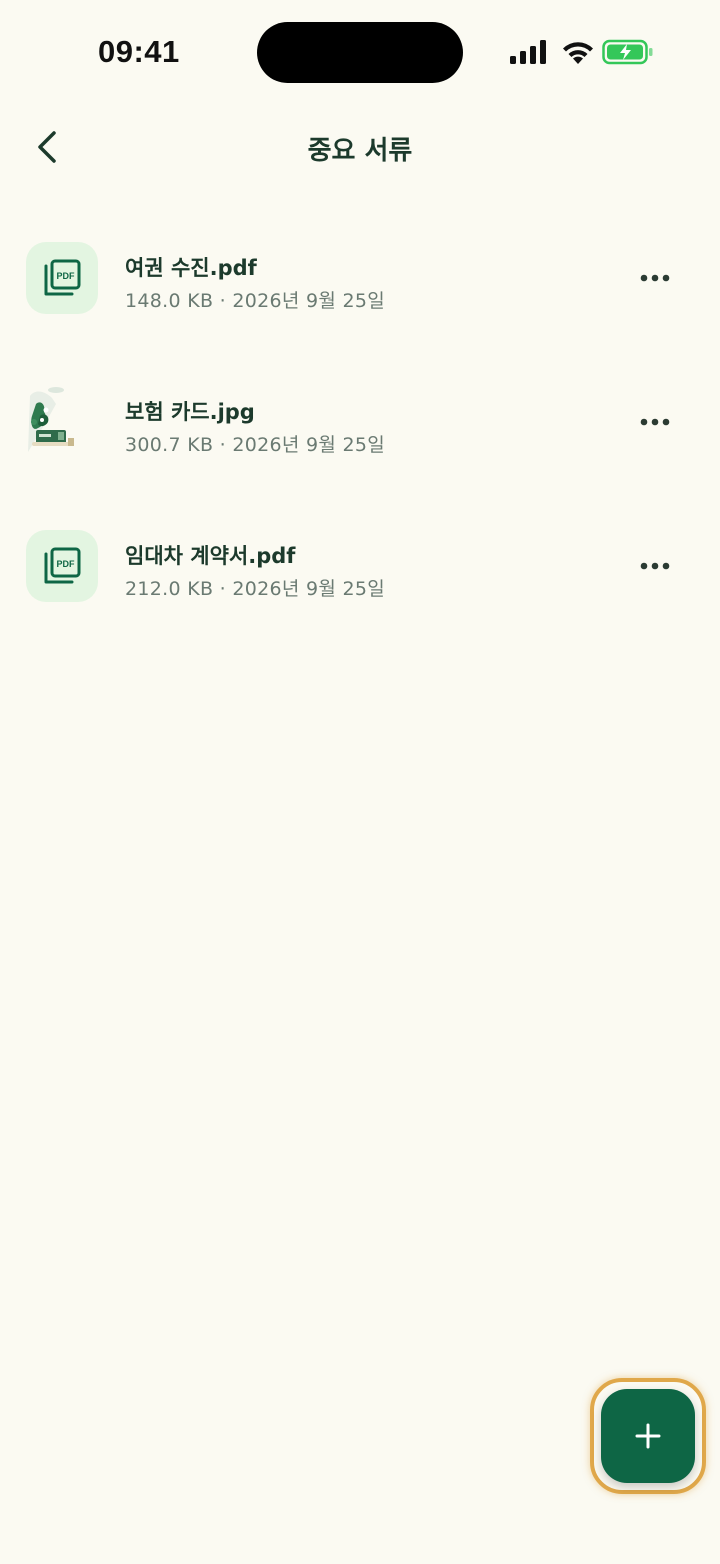 The width and height of the screenshot is (720, 1564). I want to click on battery-charging-icon, so click(627, 52).